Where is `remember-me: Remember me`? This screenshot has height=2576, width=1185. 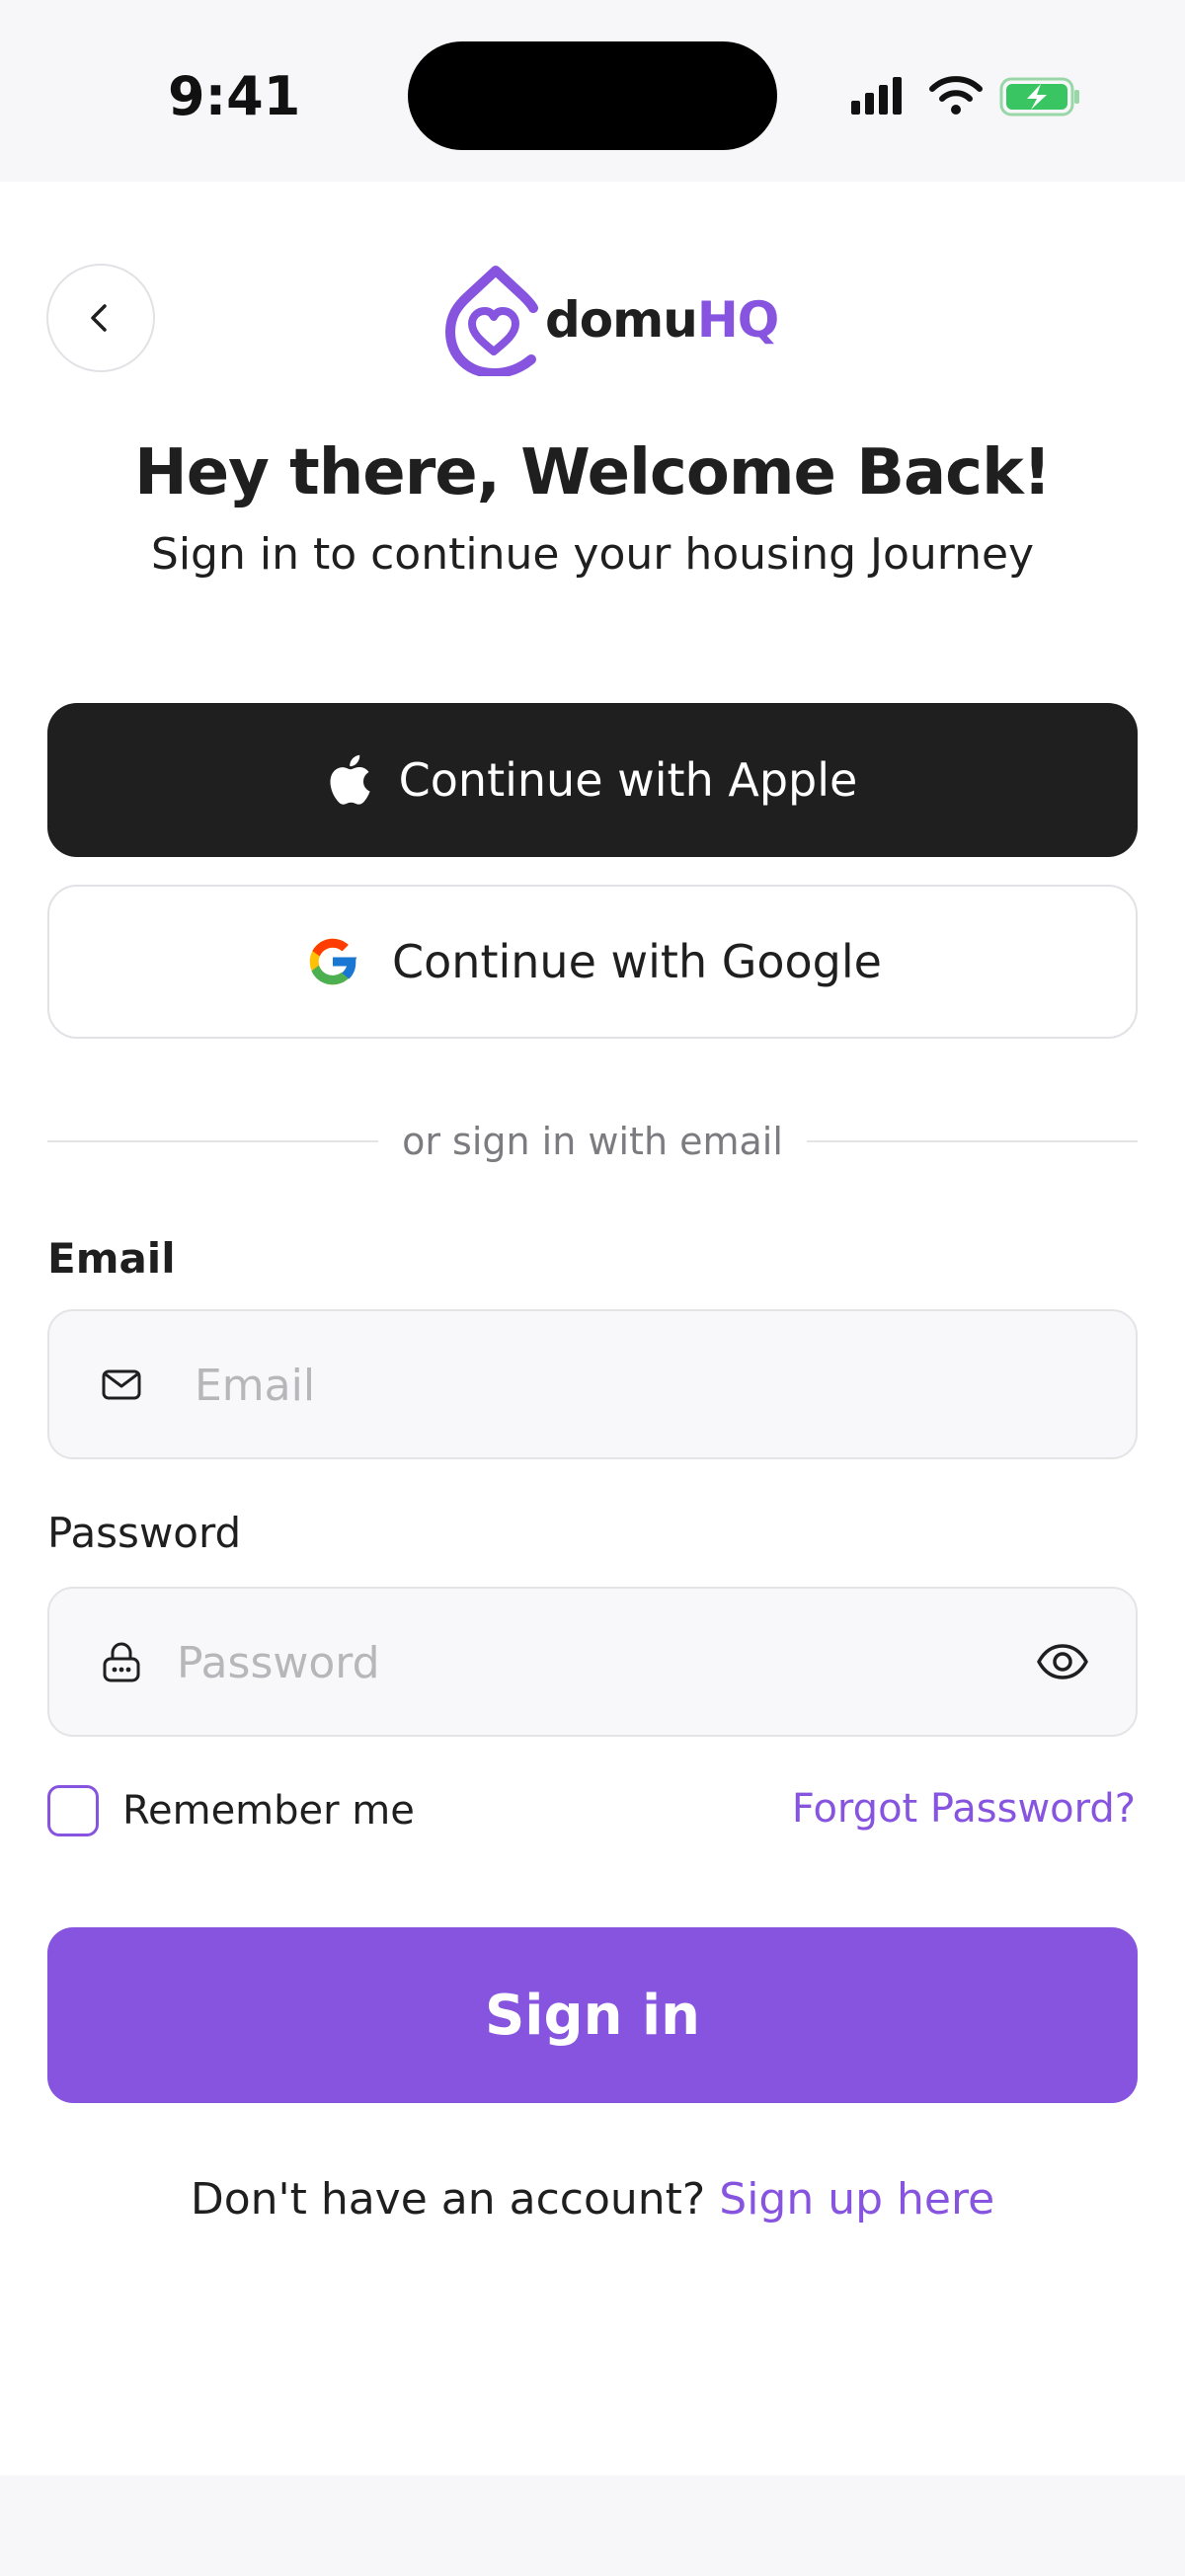 remember-me: Remember me is located at coordinates (231, 1810).